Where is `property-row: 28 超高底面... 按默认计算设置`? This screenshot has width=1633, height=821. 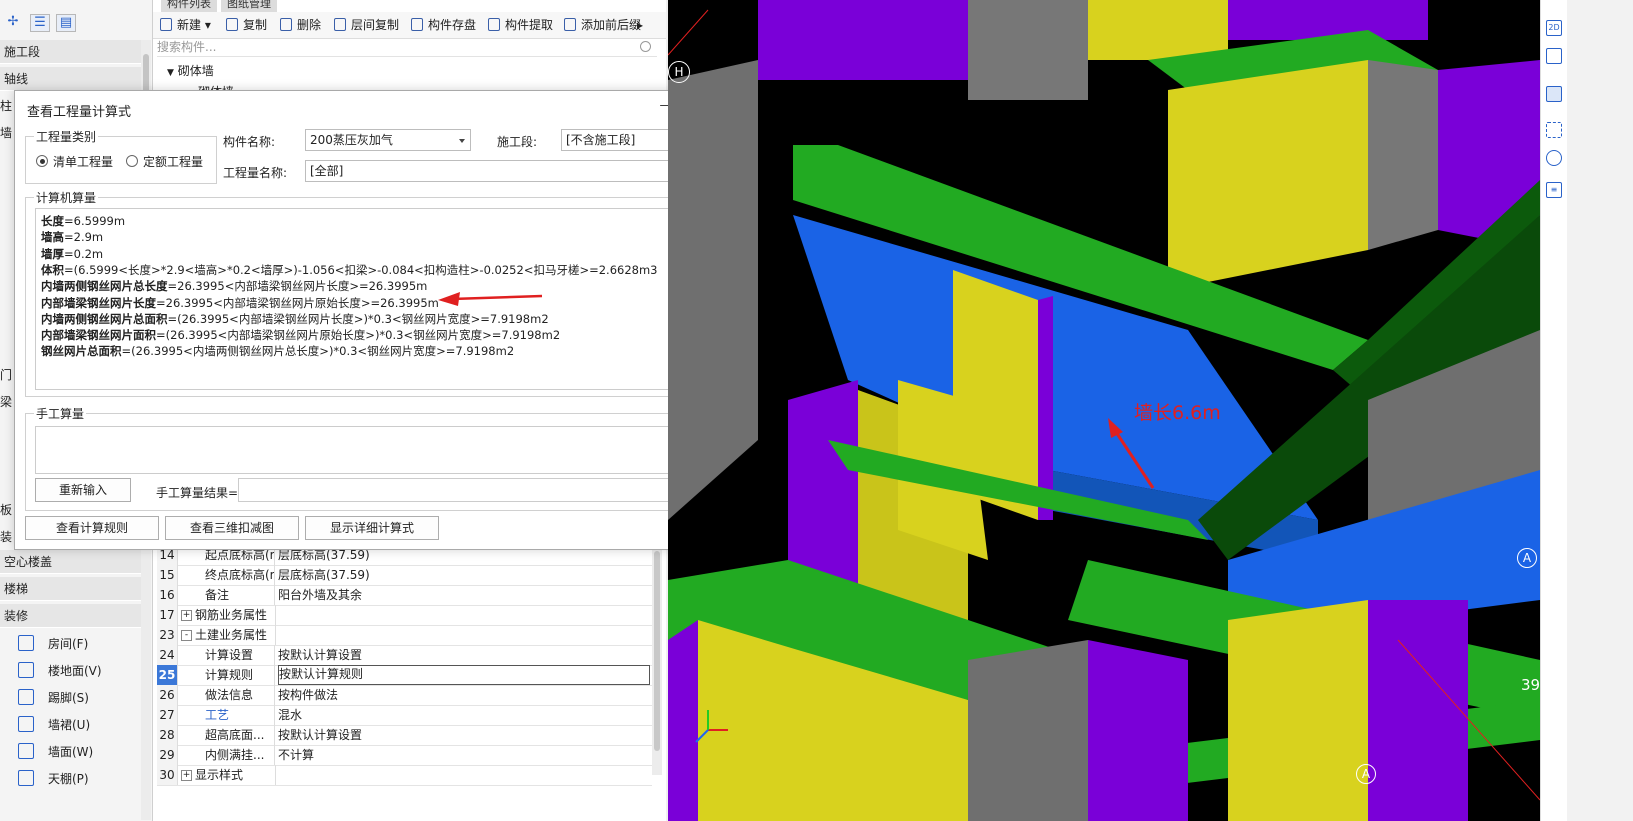 property-row: 28 超高底面... 按默认计算设置 is located at coordinates (404, 735).